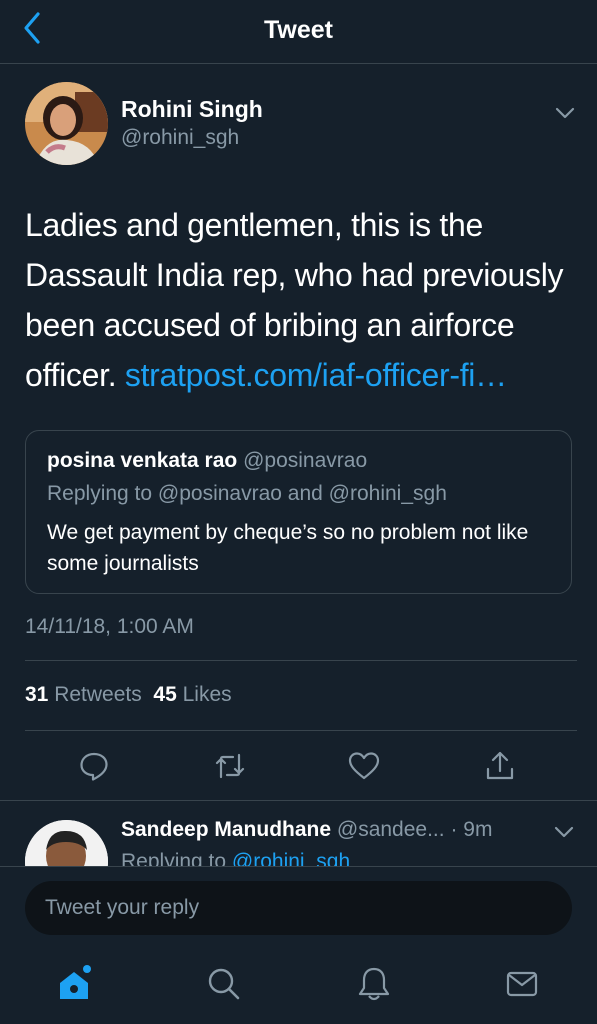  I want to click on page-title: Tweet, so click(298, 30).